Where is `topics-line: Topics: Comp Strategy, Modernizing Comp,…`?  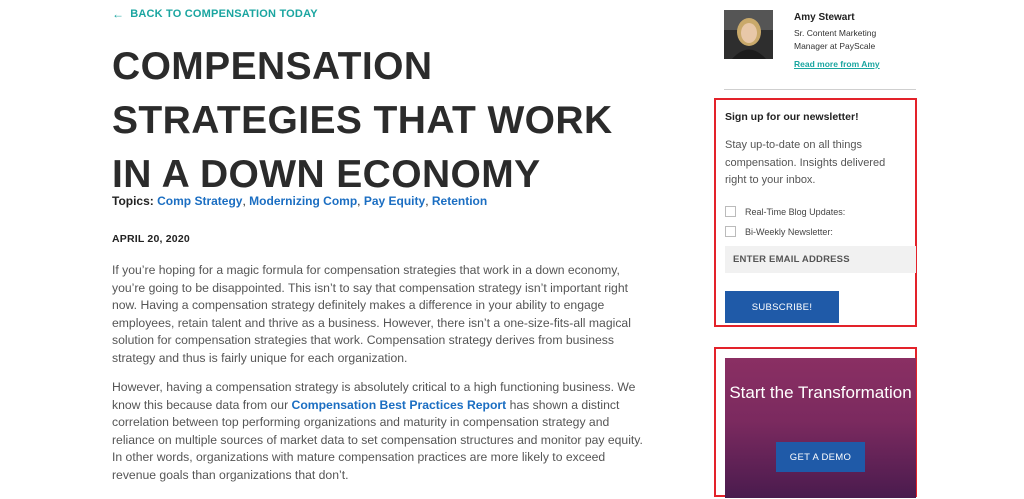
topics-line: Topics: Comp Strategy, Modernizing Comp,… is located at coordinates (300, 201).